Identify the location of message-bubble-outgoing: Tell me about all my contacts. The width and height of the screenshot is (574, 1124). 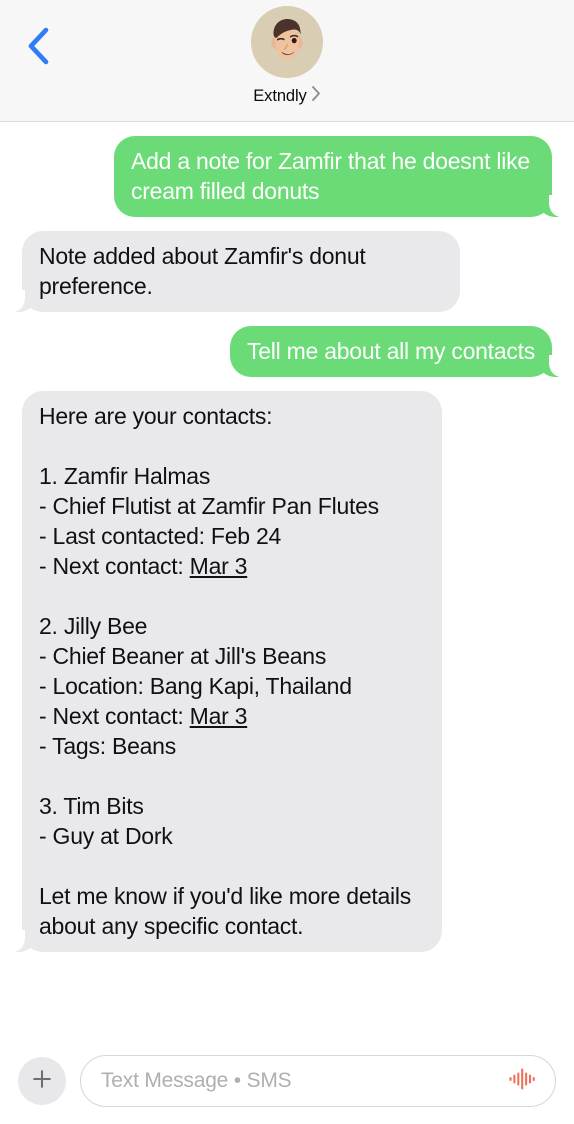
(395, 351).